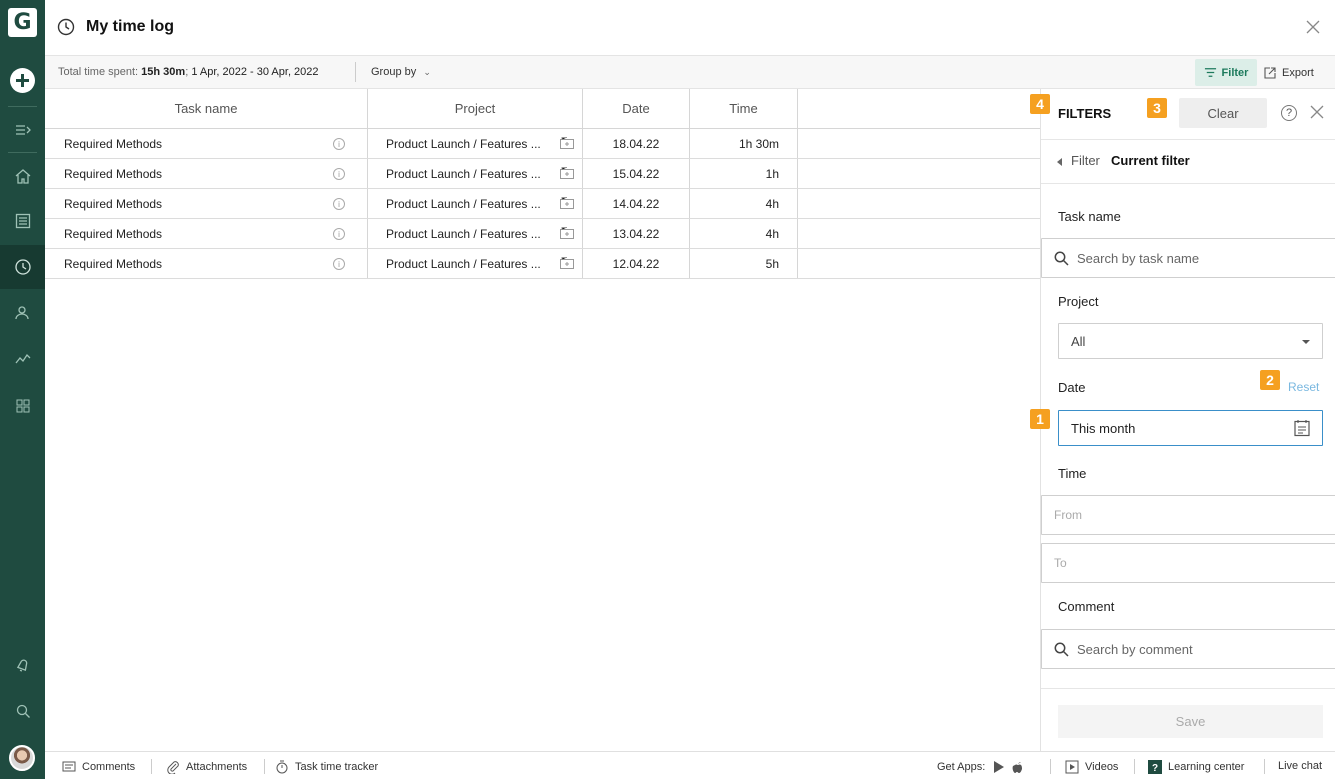 This screenshot has height=779, width=1335. Describe the element at coordinates (1188, 563) in the screenshot. I see `time-to-input: To` at that location.